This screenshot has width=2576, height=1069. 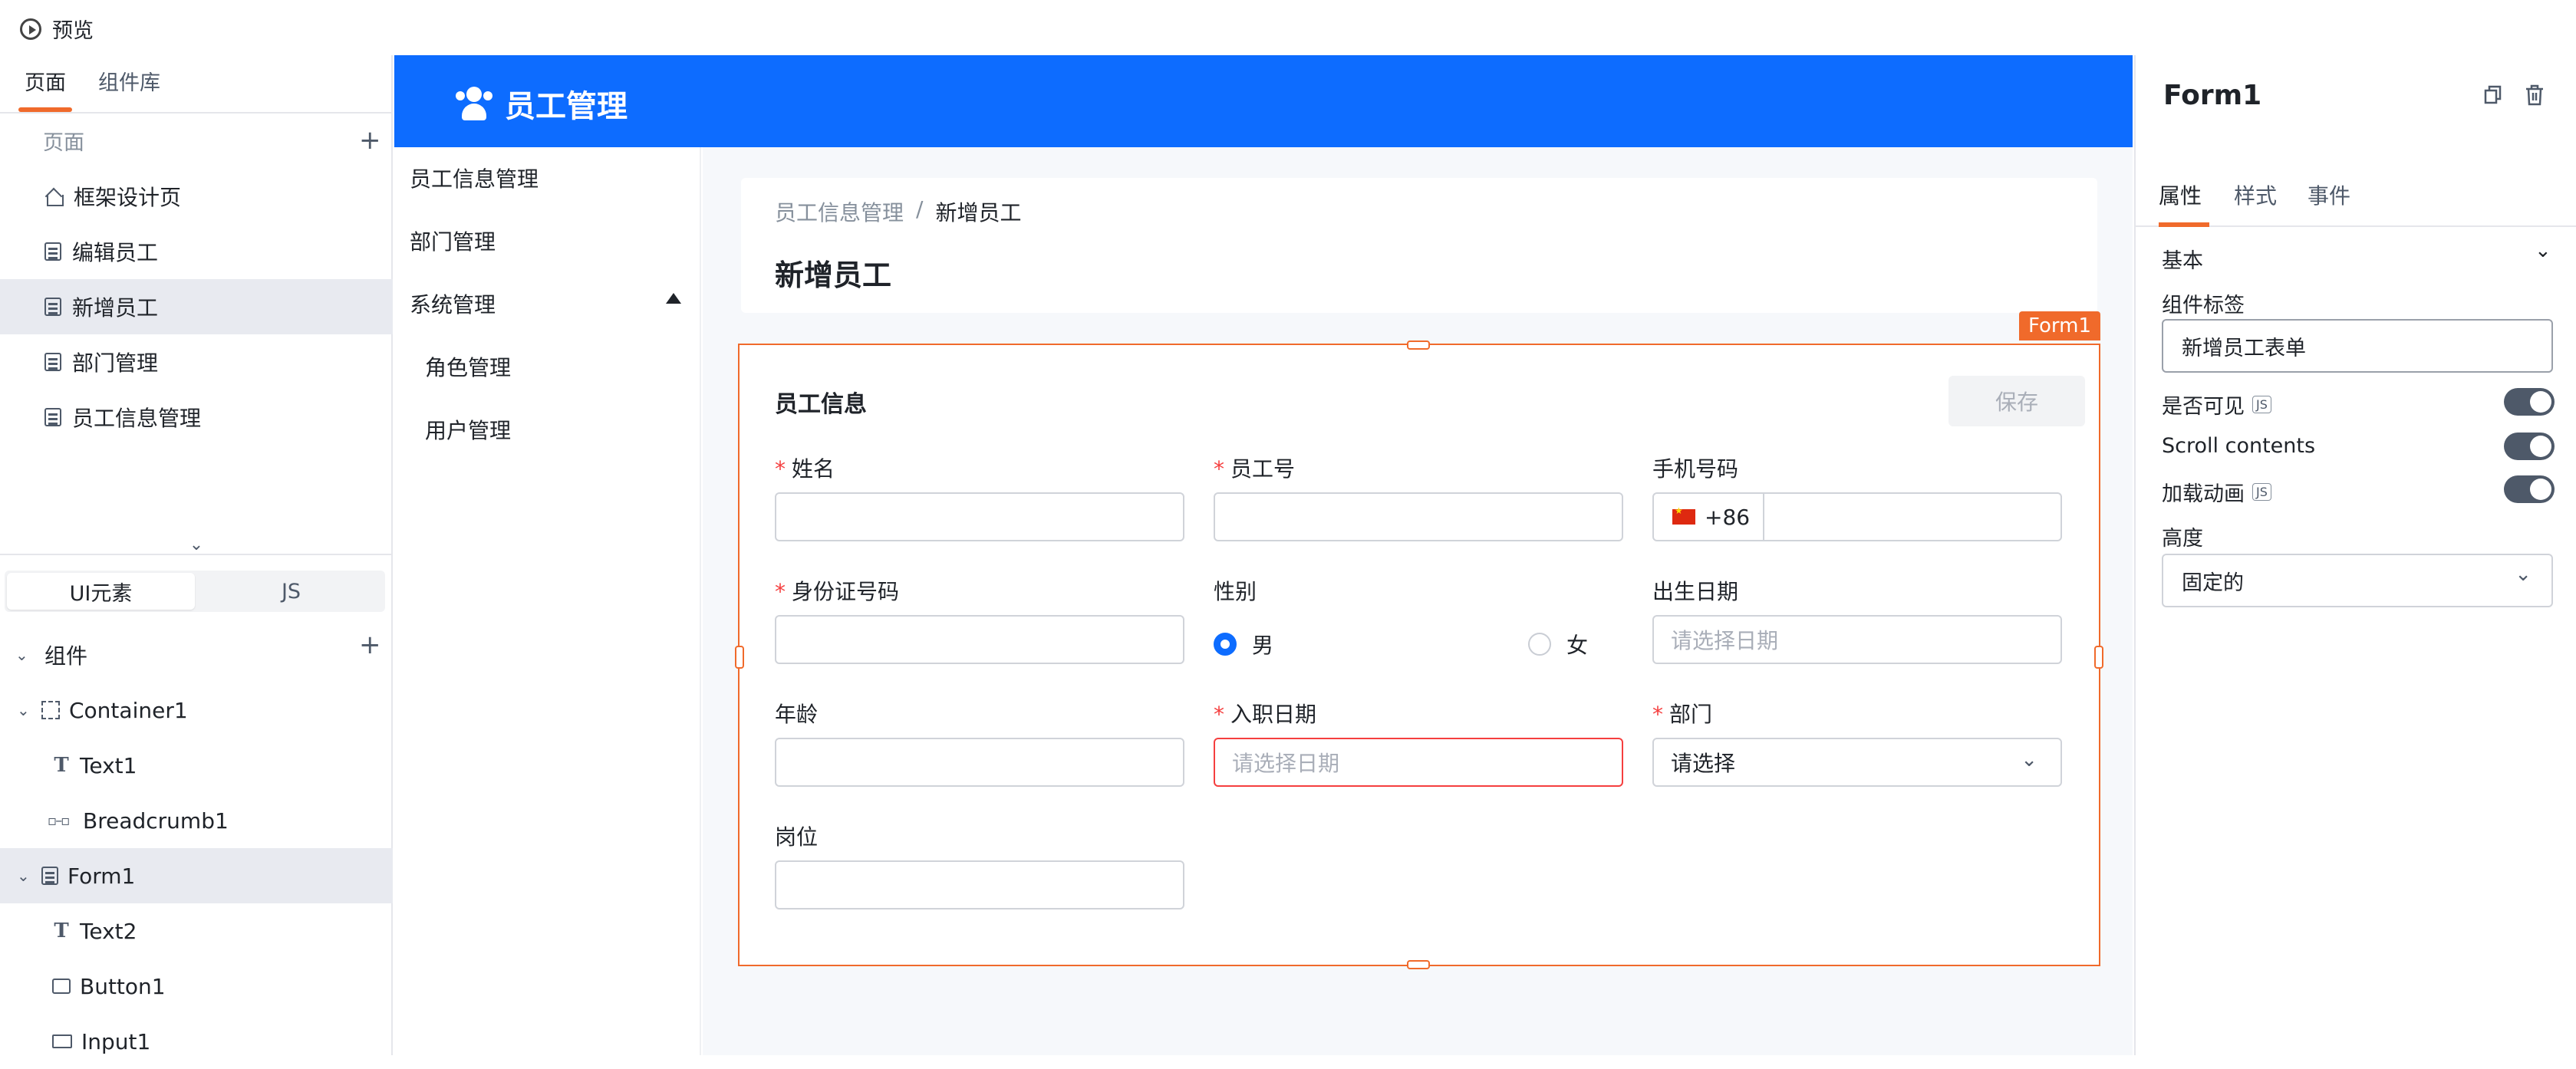 I want to click on country-code: +86, so click(x=1728, y=517).